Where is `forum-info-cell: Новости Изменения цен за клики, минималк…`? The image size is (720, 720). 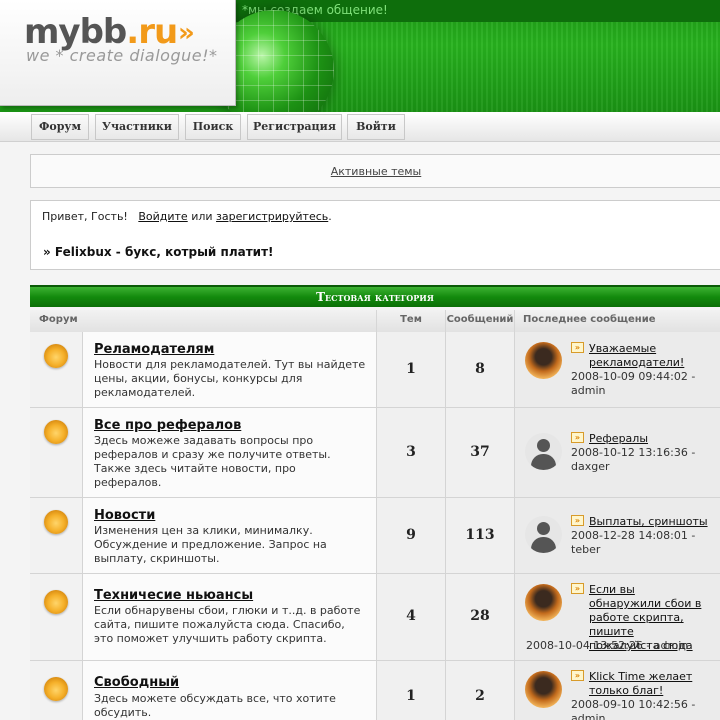 forum-info-cell: Новости Изменения цен за клики, минималк… is located at coordinates (230, 535).